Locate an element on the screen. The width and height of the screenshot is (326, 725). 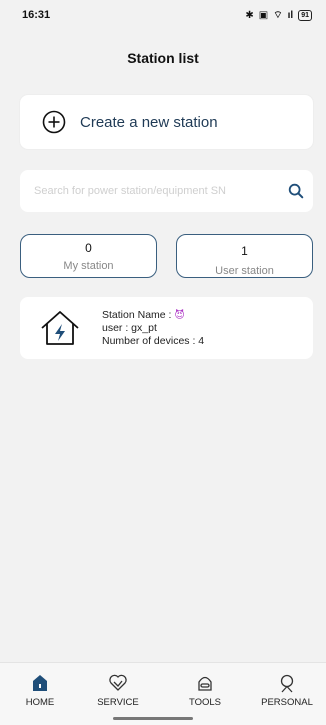
tab-my-station: 0 My station is located at coordinates (88, 256).